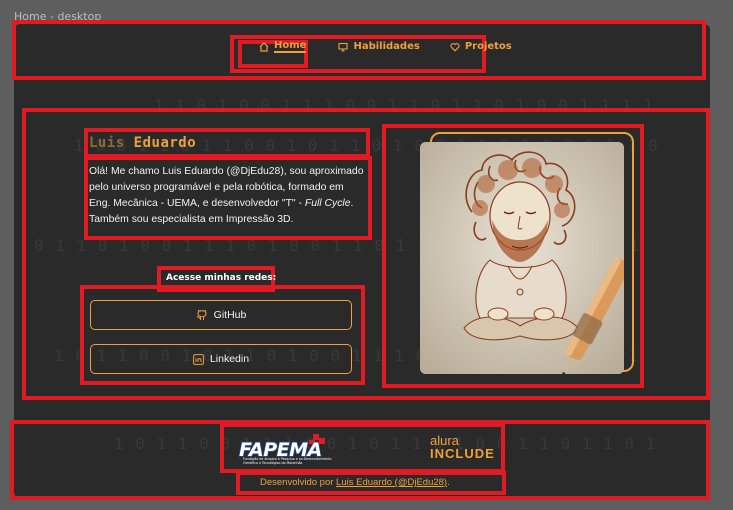 Image resolution: width=733 pixels, height=510 pixels. Describe the element at coordinates (221, 278) in the screenshot. I see `social-title: Acesse minhas redes:` at that location.